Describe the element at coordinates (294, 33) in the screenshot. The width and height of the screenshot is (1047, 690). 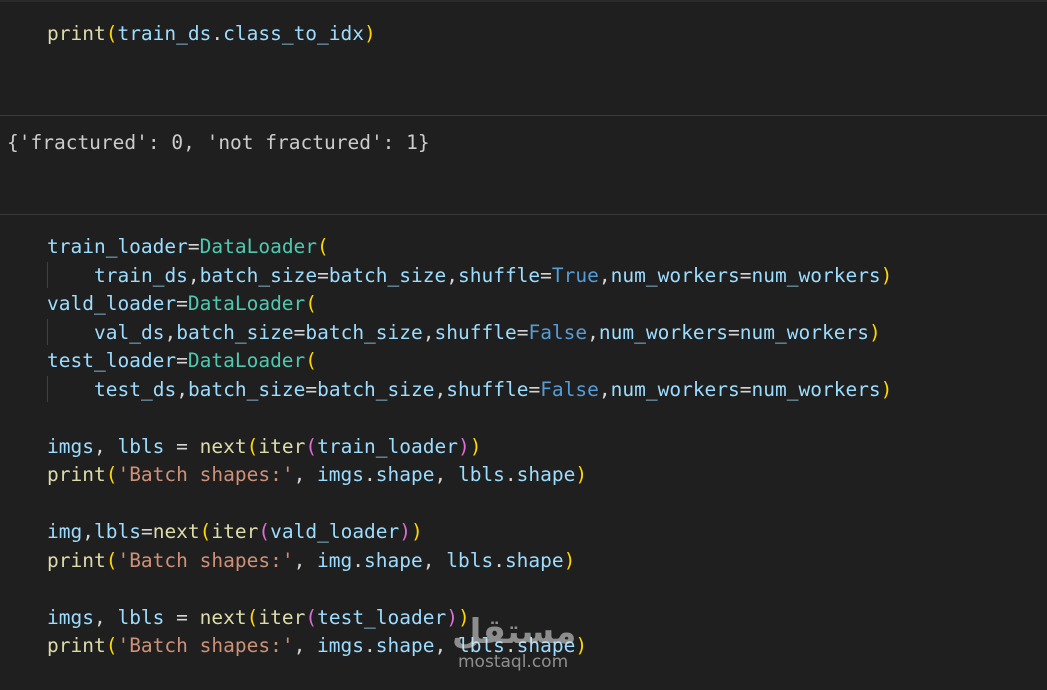
I see `attr-class-to-idx: class_to_idx` at that location.